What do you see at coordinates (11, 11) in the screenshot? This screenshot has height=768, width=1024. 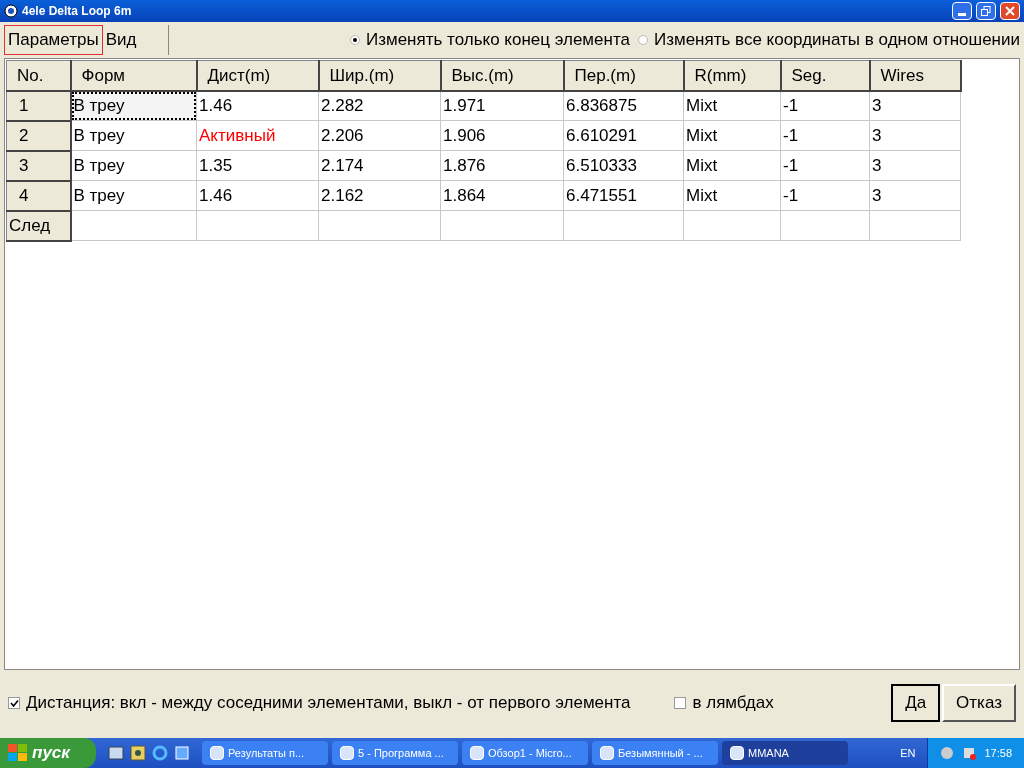 I see `app-icon` at bounding box center [11, 11].